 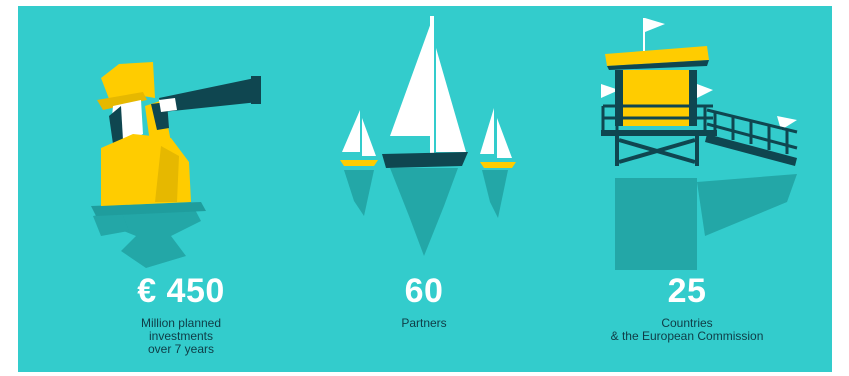 I want to click on stat-label: Countries & the European Commission, so click(x=687, y=329).